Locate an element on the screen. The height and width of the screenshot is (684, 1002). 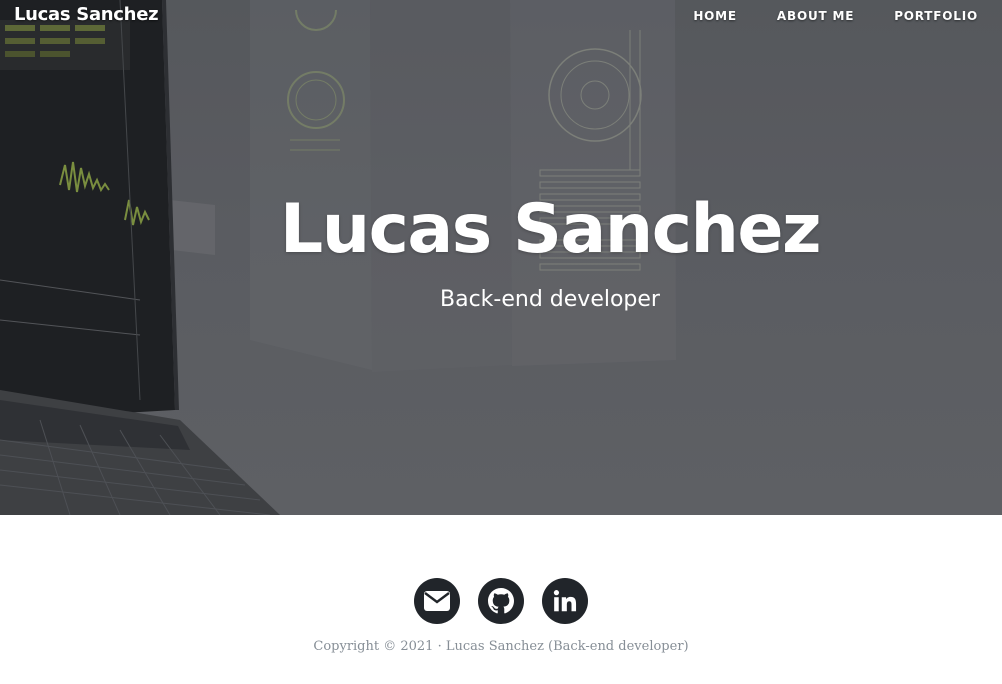
hero-subtitle: Back-end developer is located at coordinates (550, 299).